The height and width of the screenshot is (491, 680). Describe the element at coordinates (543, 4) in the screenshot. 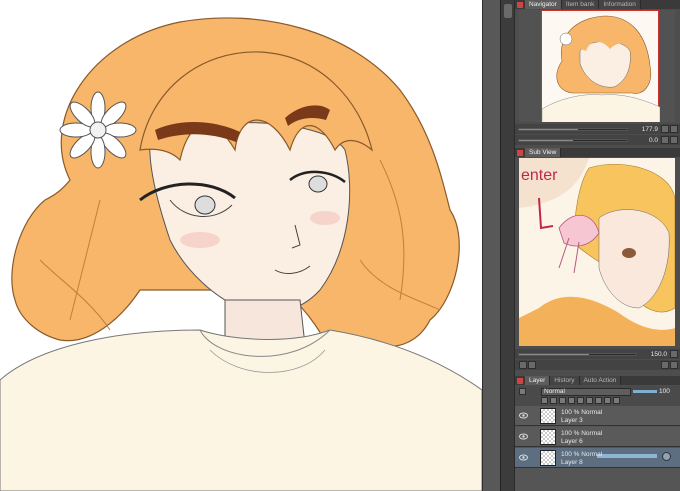

I see `tab-navigator: Navigator` at that location.